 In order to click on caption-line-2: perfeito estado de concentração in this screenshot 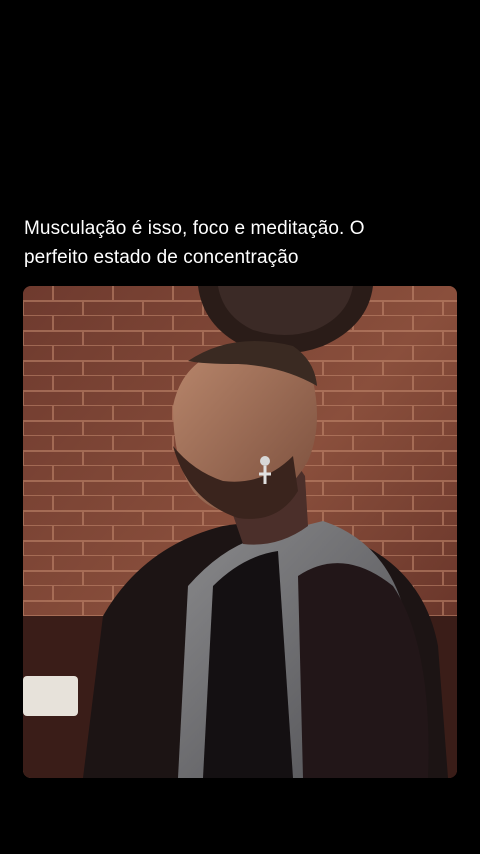, I will do `click(161, 257)`.